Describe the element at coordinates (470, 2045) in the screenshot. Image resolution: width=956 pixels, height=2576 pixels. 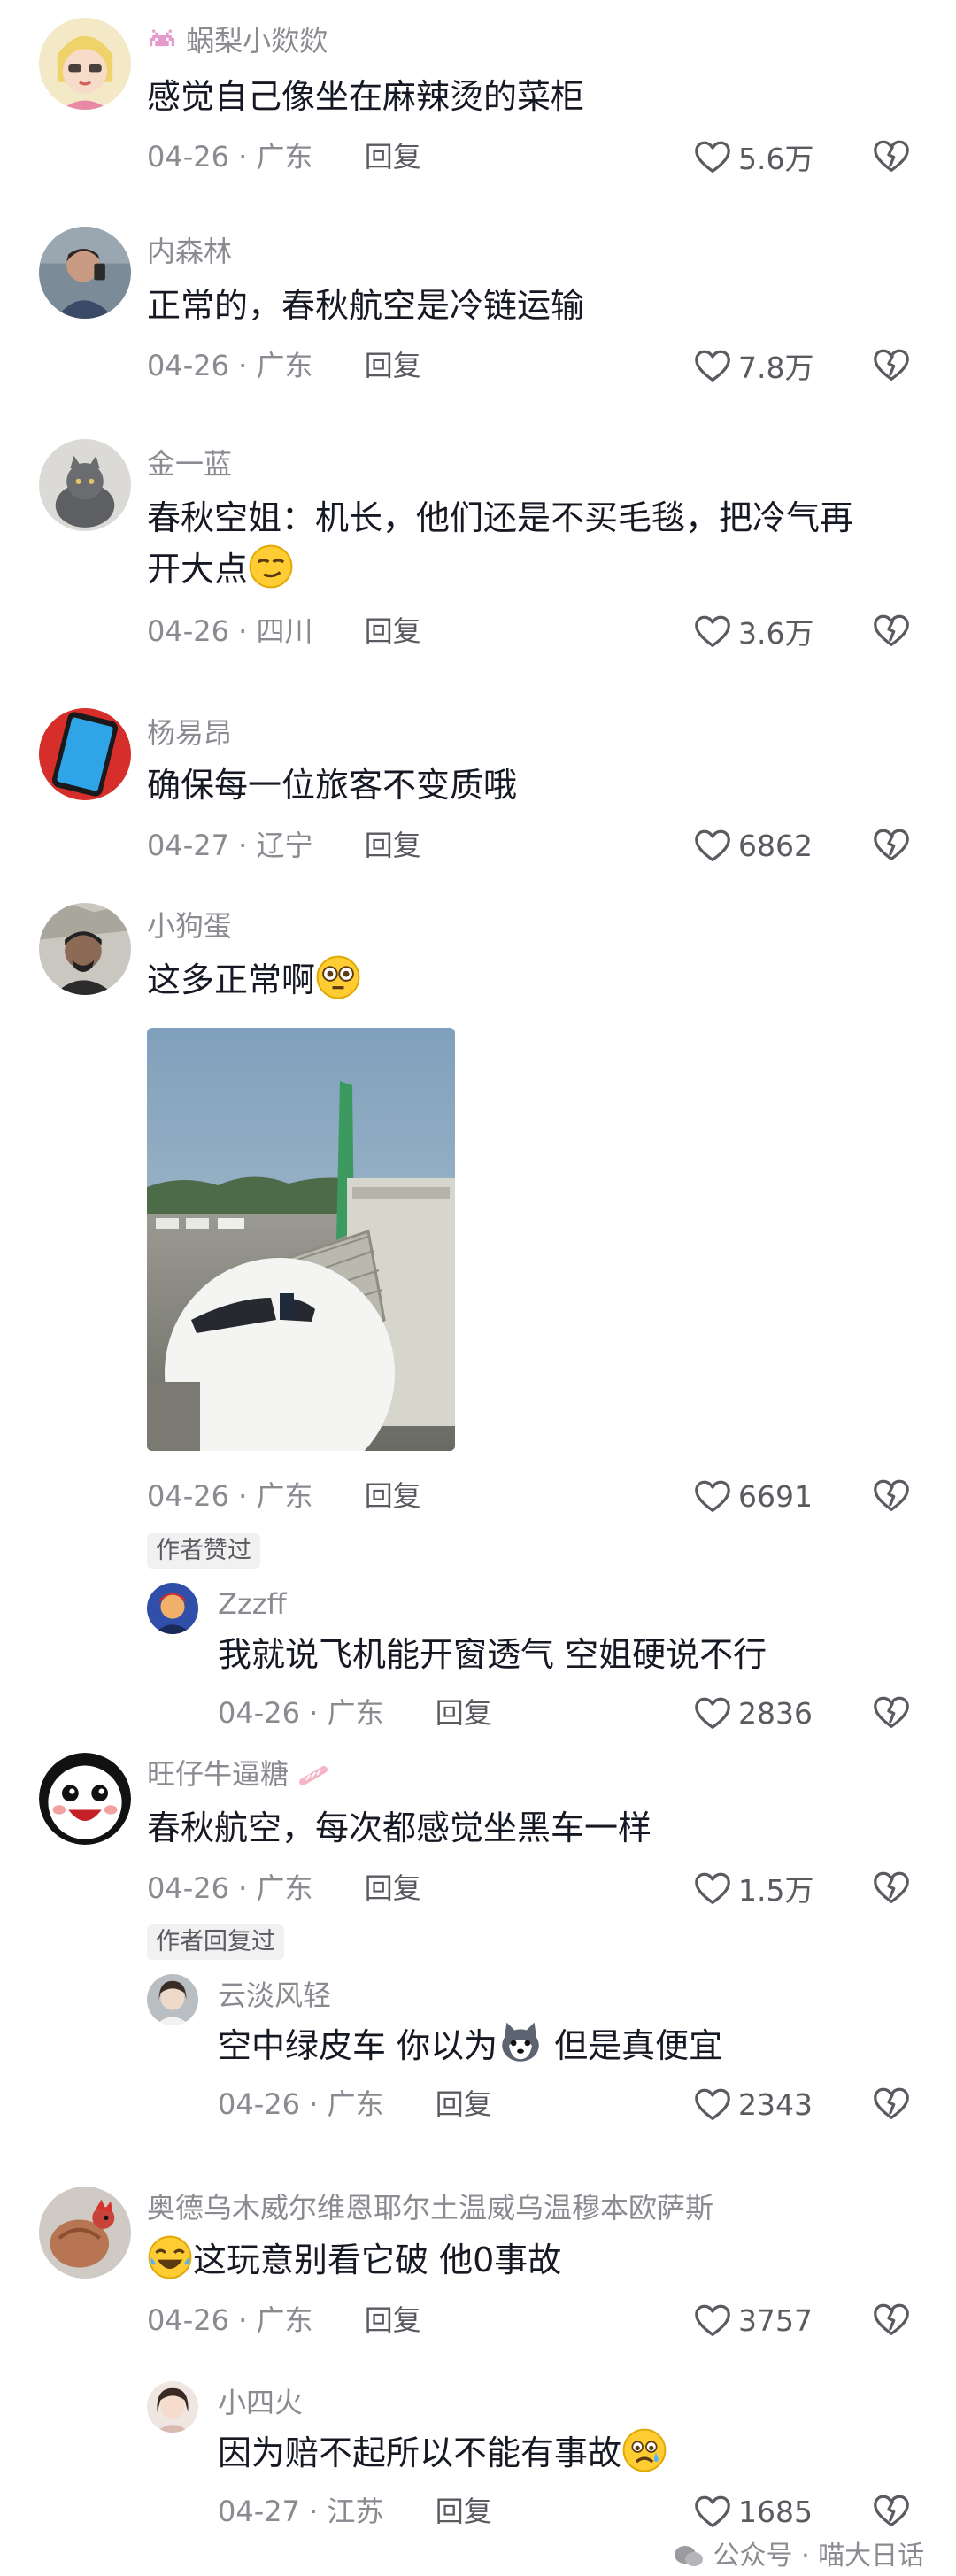
I see `reply-text: 空中绿皮车 你以为 但是真便宜` at that location.